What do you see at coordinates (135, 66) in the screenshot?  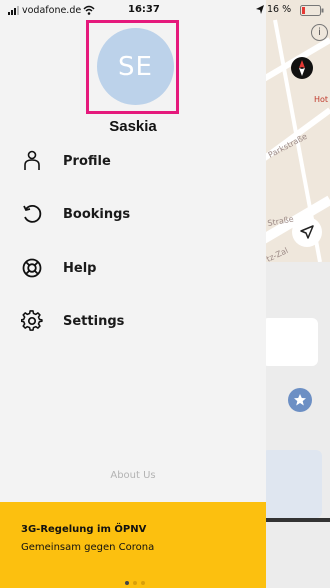 I see `avatar: SE` at bounding box center [135, 66].